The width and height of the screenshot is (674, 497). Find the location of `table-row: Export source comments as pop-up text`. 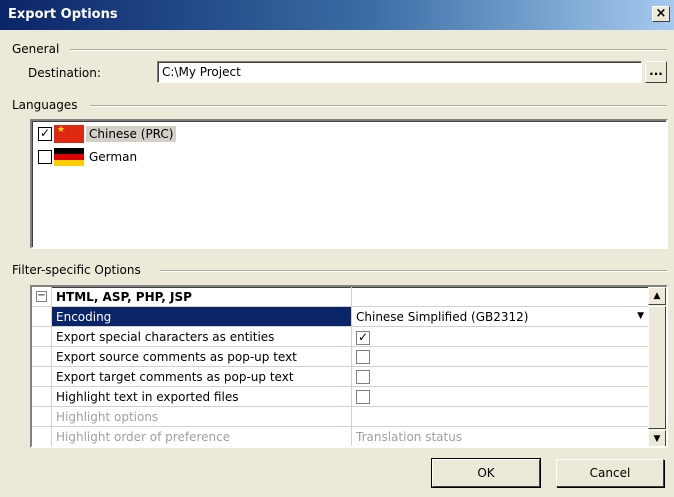

table-row: Export source comments as pop-up text is located at coordinates (341, 357).